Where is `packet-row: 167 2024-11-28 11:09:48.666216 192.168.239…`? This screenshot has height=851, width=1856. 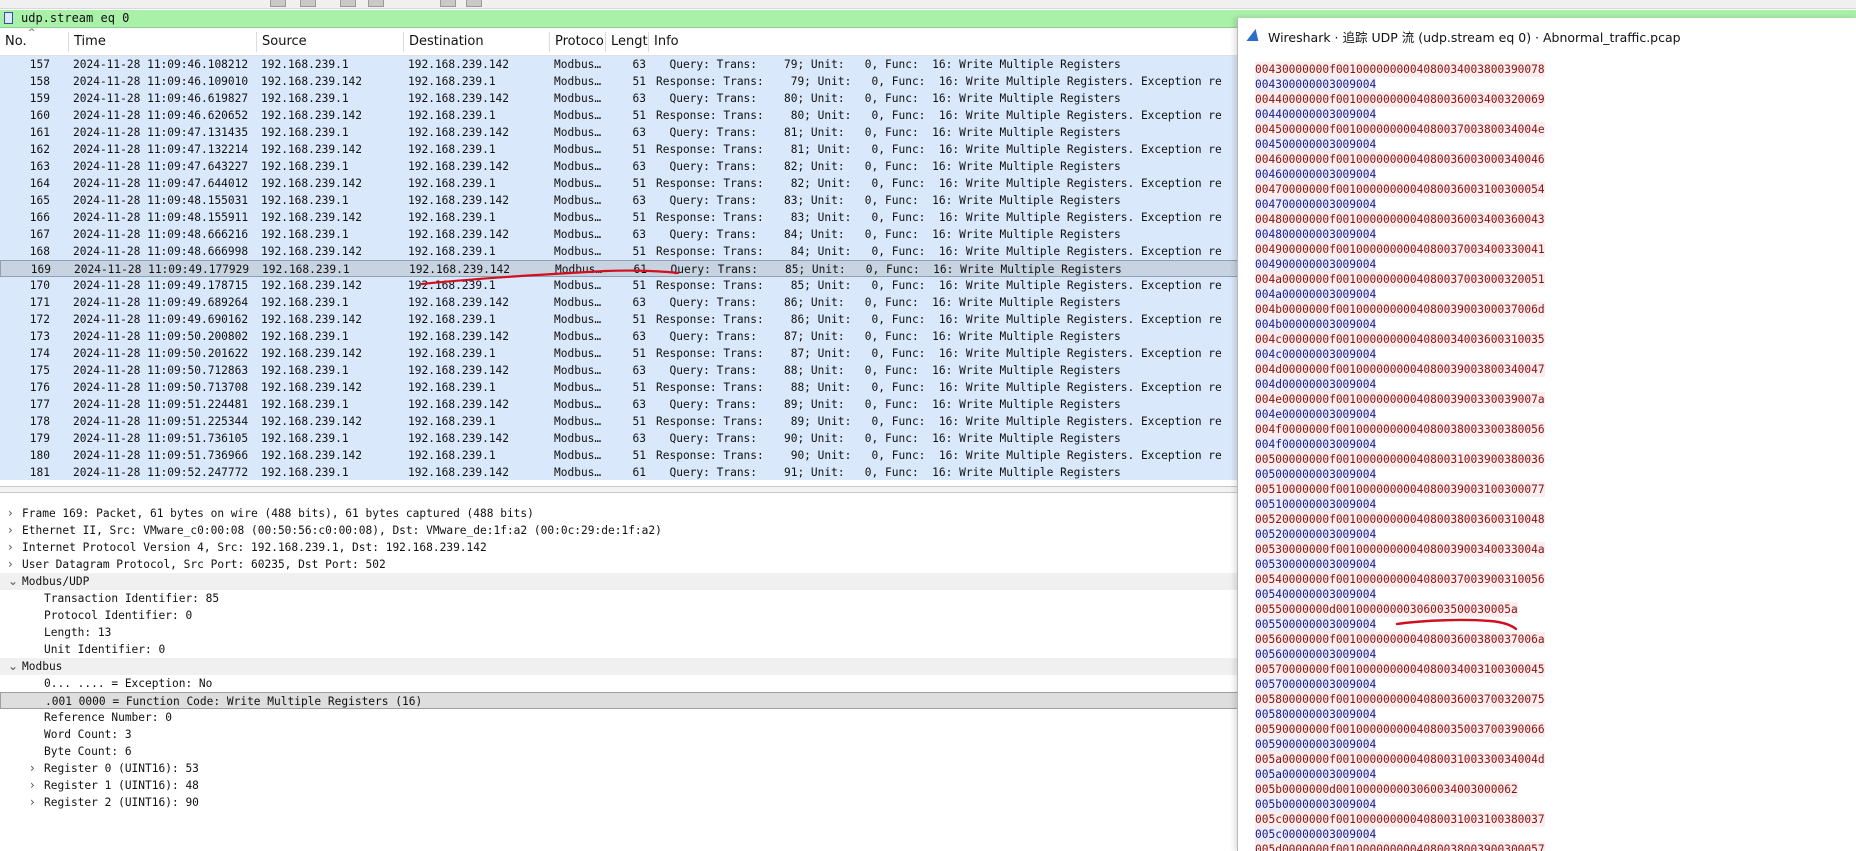
packet-row: 167 2024-11-28 11:09:48.666216 192.168.239… is located at coordinates (623, 234).